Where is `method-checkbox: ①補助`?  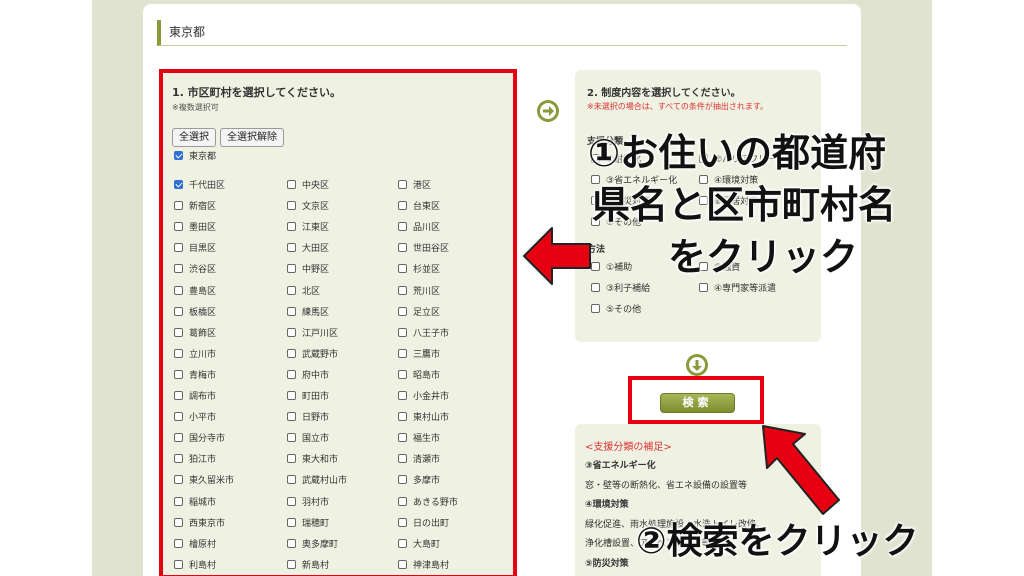 method-checkbox: ①補助 is located at coordinates (611, 266).